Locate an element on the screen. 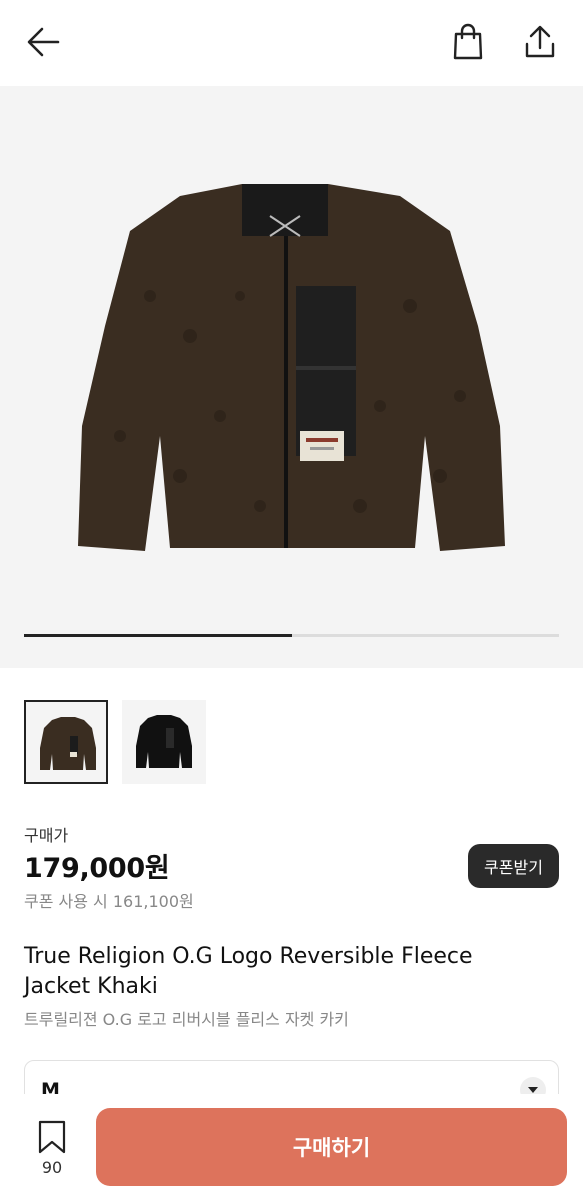 The height and width of the screenshot is (1200, 583). product-title-korean: 트루릴리젼 O.G 로고 리버시블 플리스 자켓 카키 is located at coordinates (186, 1019).